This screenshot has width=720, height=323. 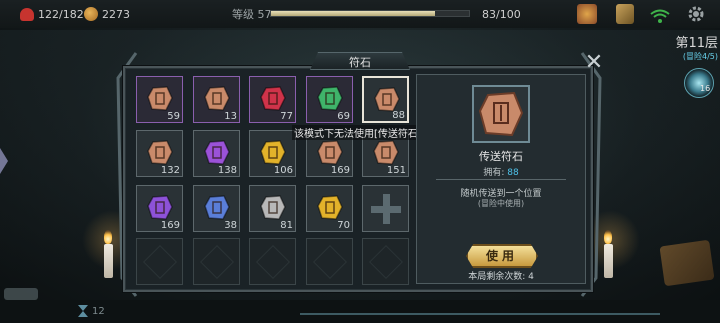 What do you see at coordinates (330, 152) in the screenshot?
I see `rune-9-icon` at bounding box center [330, 152].